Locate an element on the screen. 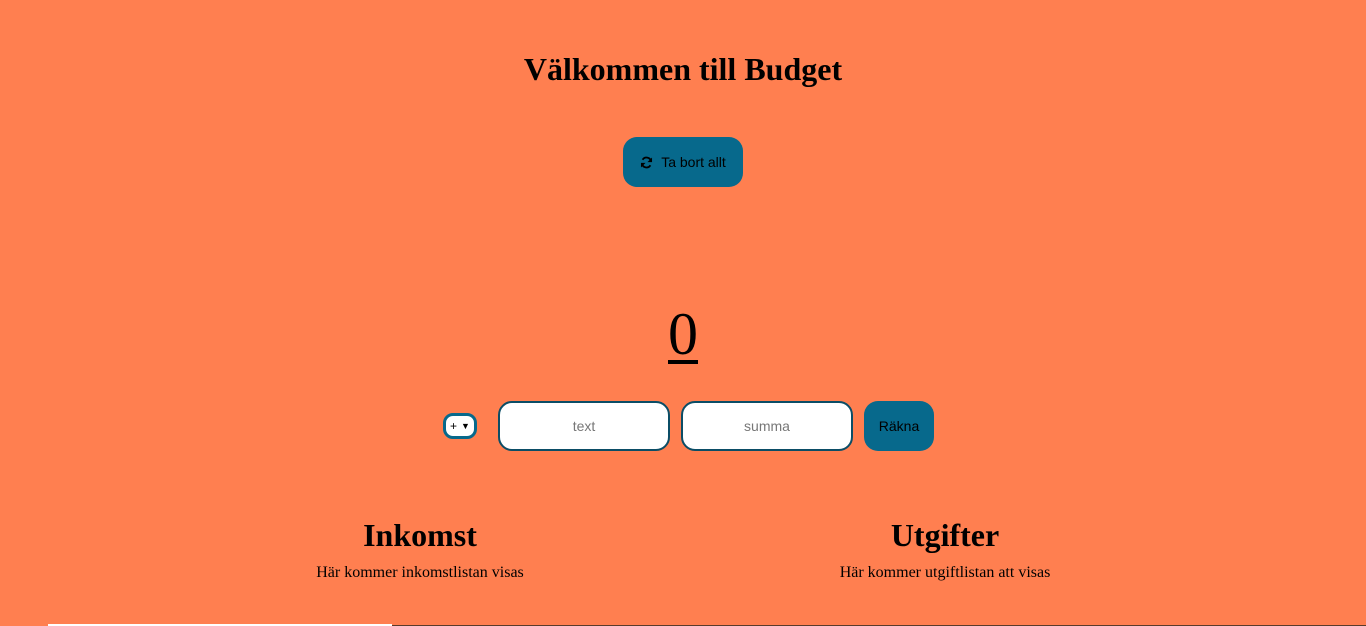 This screenshot has width=1366, height=626. balance-total: 0 is located at coordinates (683, 334).